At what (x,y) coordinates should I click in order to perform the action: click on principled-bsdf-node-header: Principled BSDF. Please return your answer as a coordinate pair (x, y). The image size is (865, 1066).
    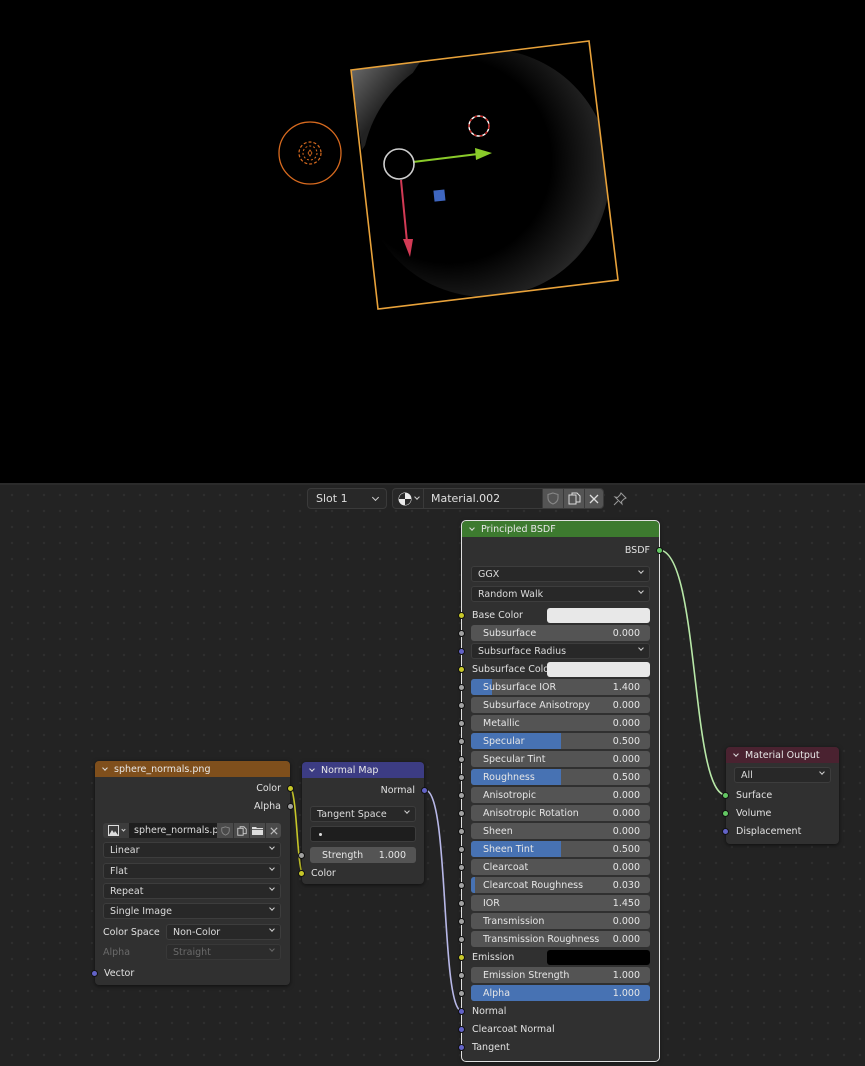
    Looking at the image, I should click on (560, 529).